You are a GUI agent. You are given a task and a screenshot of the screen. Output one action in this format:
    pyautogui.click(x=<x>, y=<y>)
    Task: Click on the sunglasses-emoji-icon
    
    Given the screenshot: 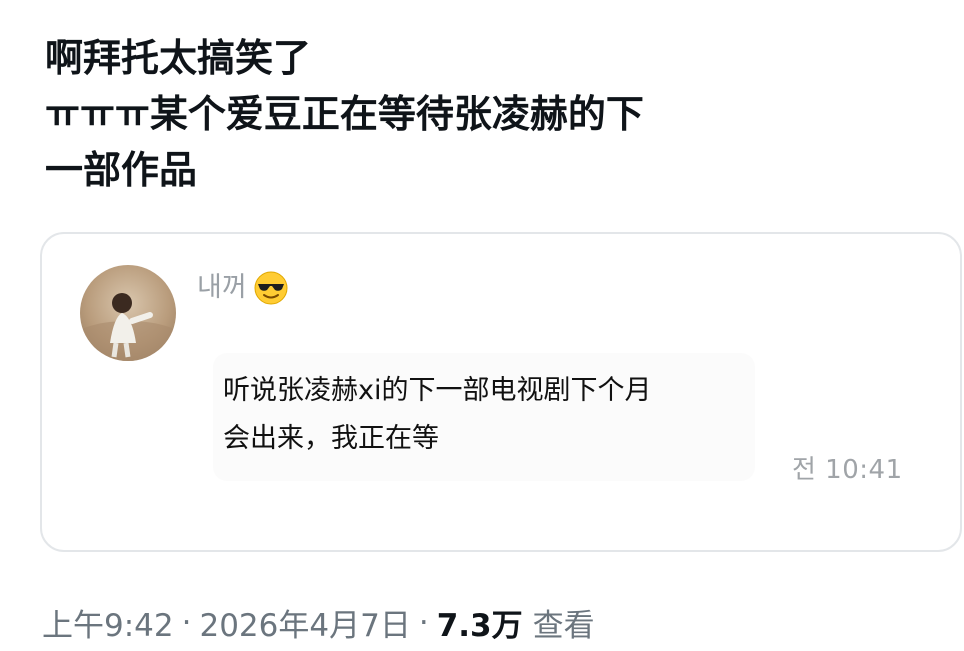 What is the action you would take?
    pyautogui.click(x=271, y=288)
    